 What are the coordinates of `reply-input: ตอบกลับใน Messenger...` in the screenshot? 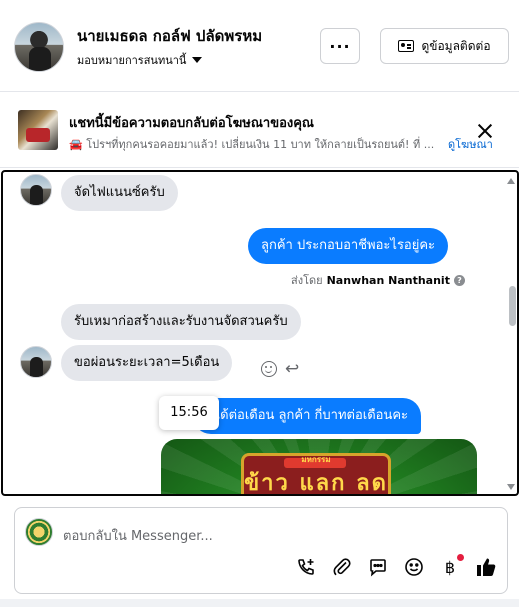 It's located at (138, 535).